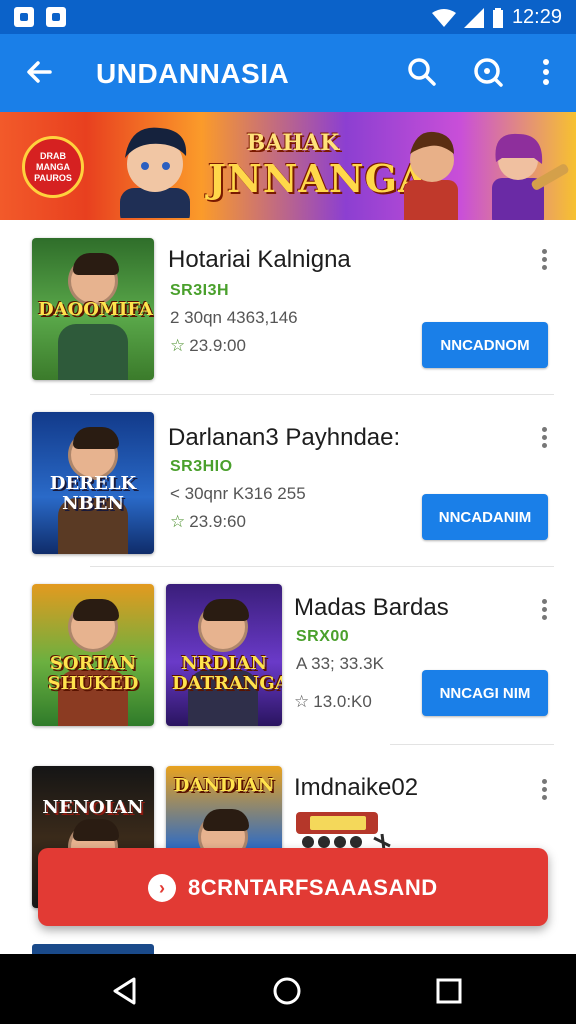  I want to click on app-price: SRX00, so click(323, 636).